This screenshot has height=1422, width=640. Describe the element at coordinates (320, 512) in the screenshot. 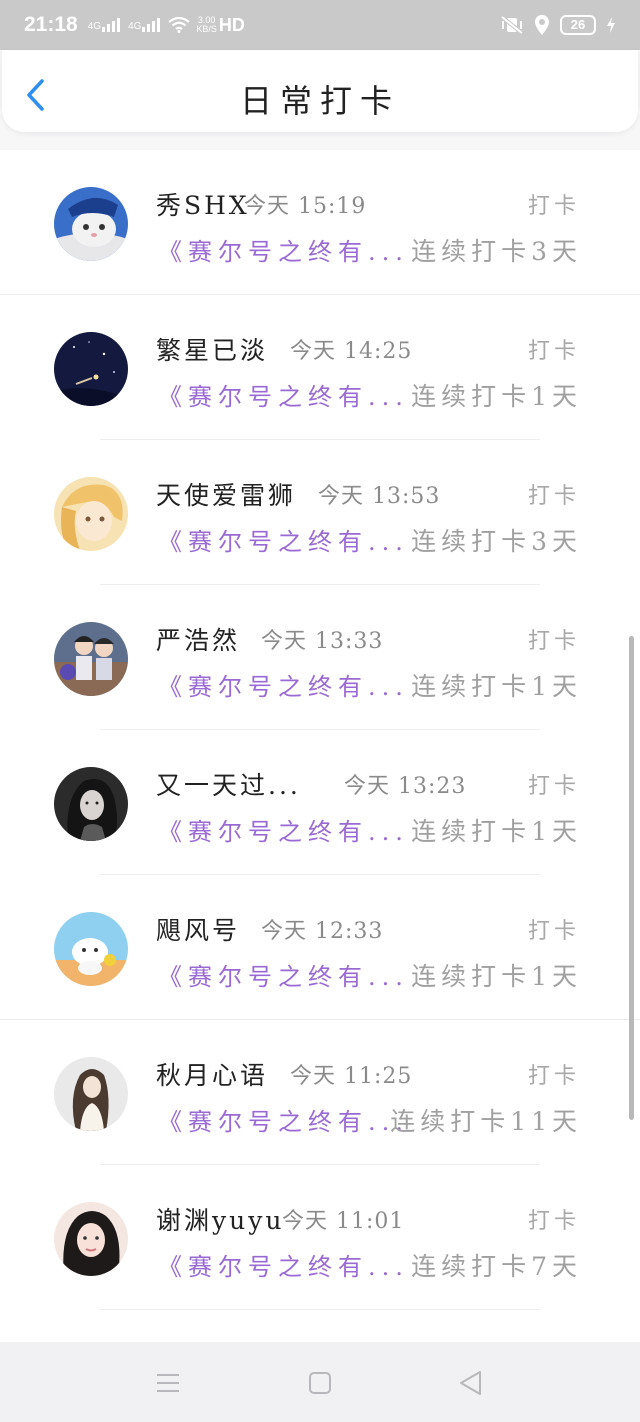

I see `list-item: 天使爱雷狮 今天 13:53 打卡 《赛尔号之终有... 连续打卡3天` at that location.